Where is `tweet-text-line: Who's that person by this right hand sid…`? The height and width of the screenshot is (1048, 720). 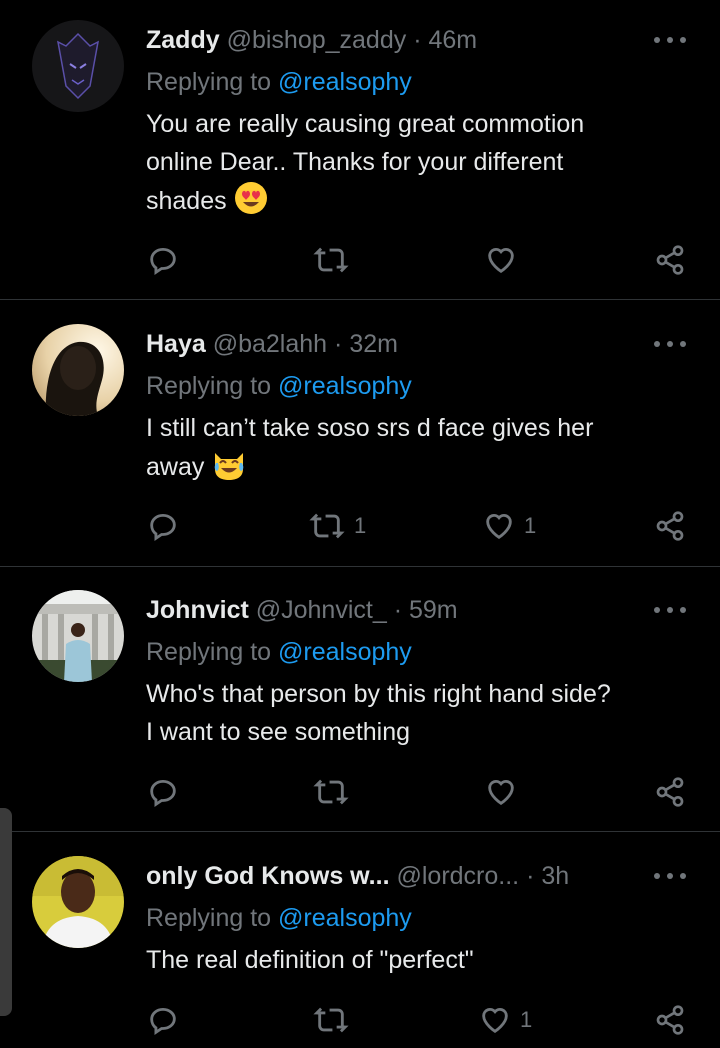 tweet-text-line: Who's that person by this right hand sid… is located at coordinates (378, 694).